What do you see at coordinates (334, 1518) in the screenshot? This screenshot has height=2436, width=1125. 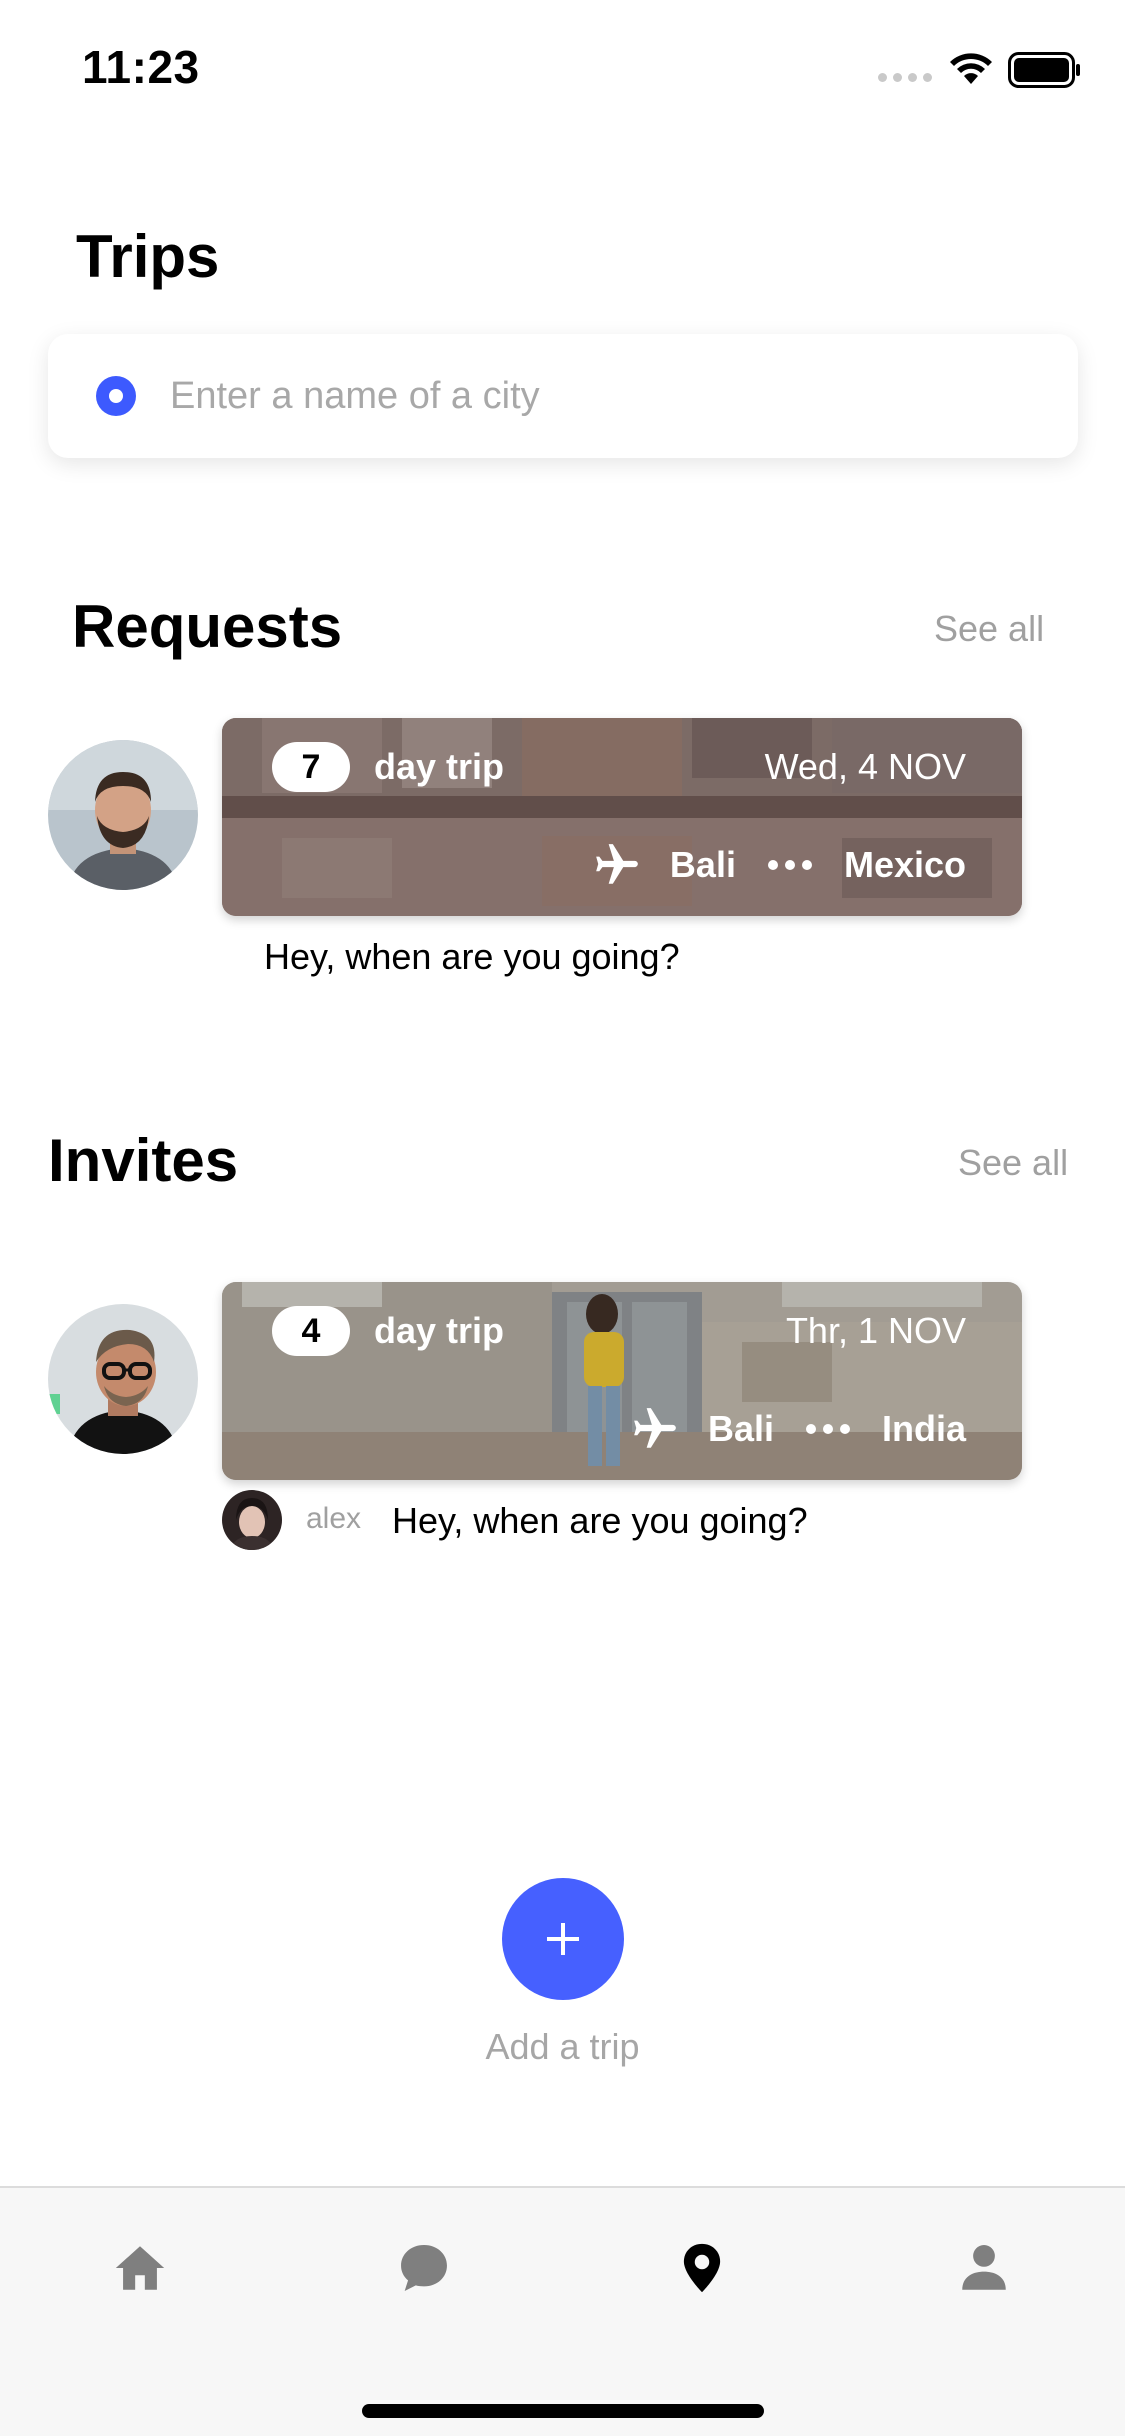 I see `sender-name: alex` at bounding box center [334, 1518].